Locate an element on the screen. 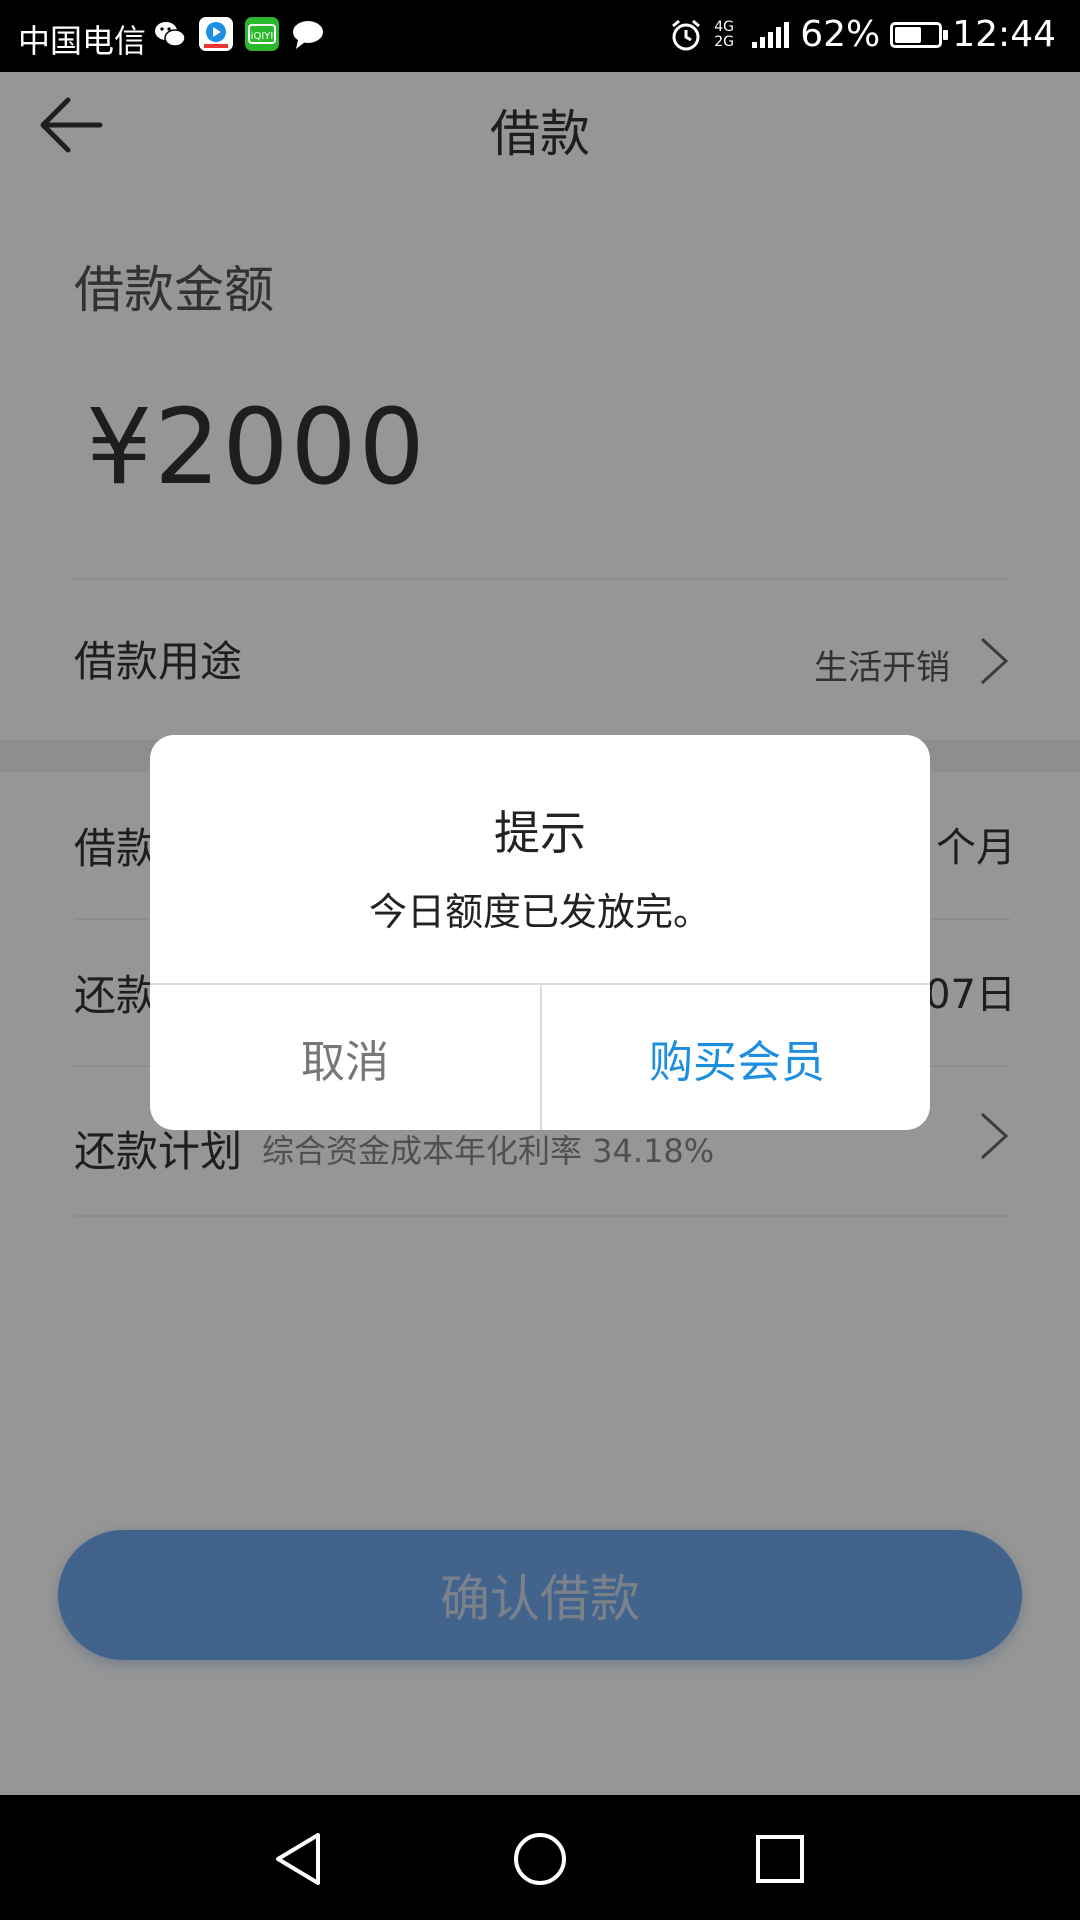  carrier-name: 中国电信 is located at coordinates (82, 41).